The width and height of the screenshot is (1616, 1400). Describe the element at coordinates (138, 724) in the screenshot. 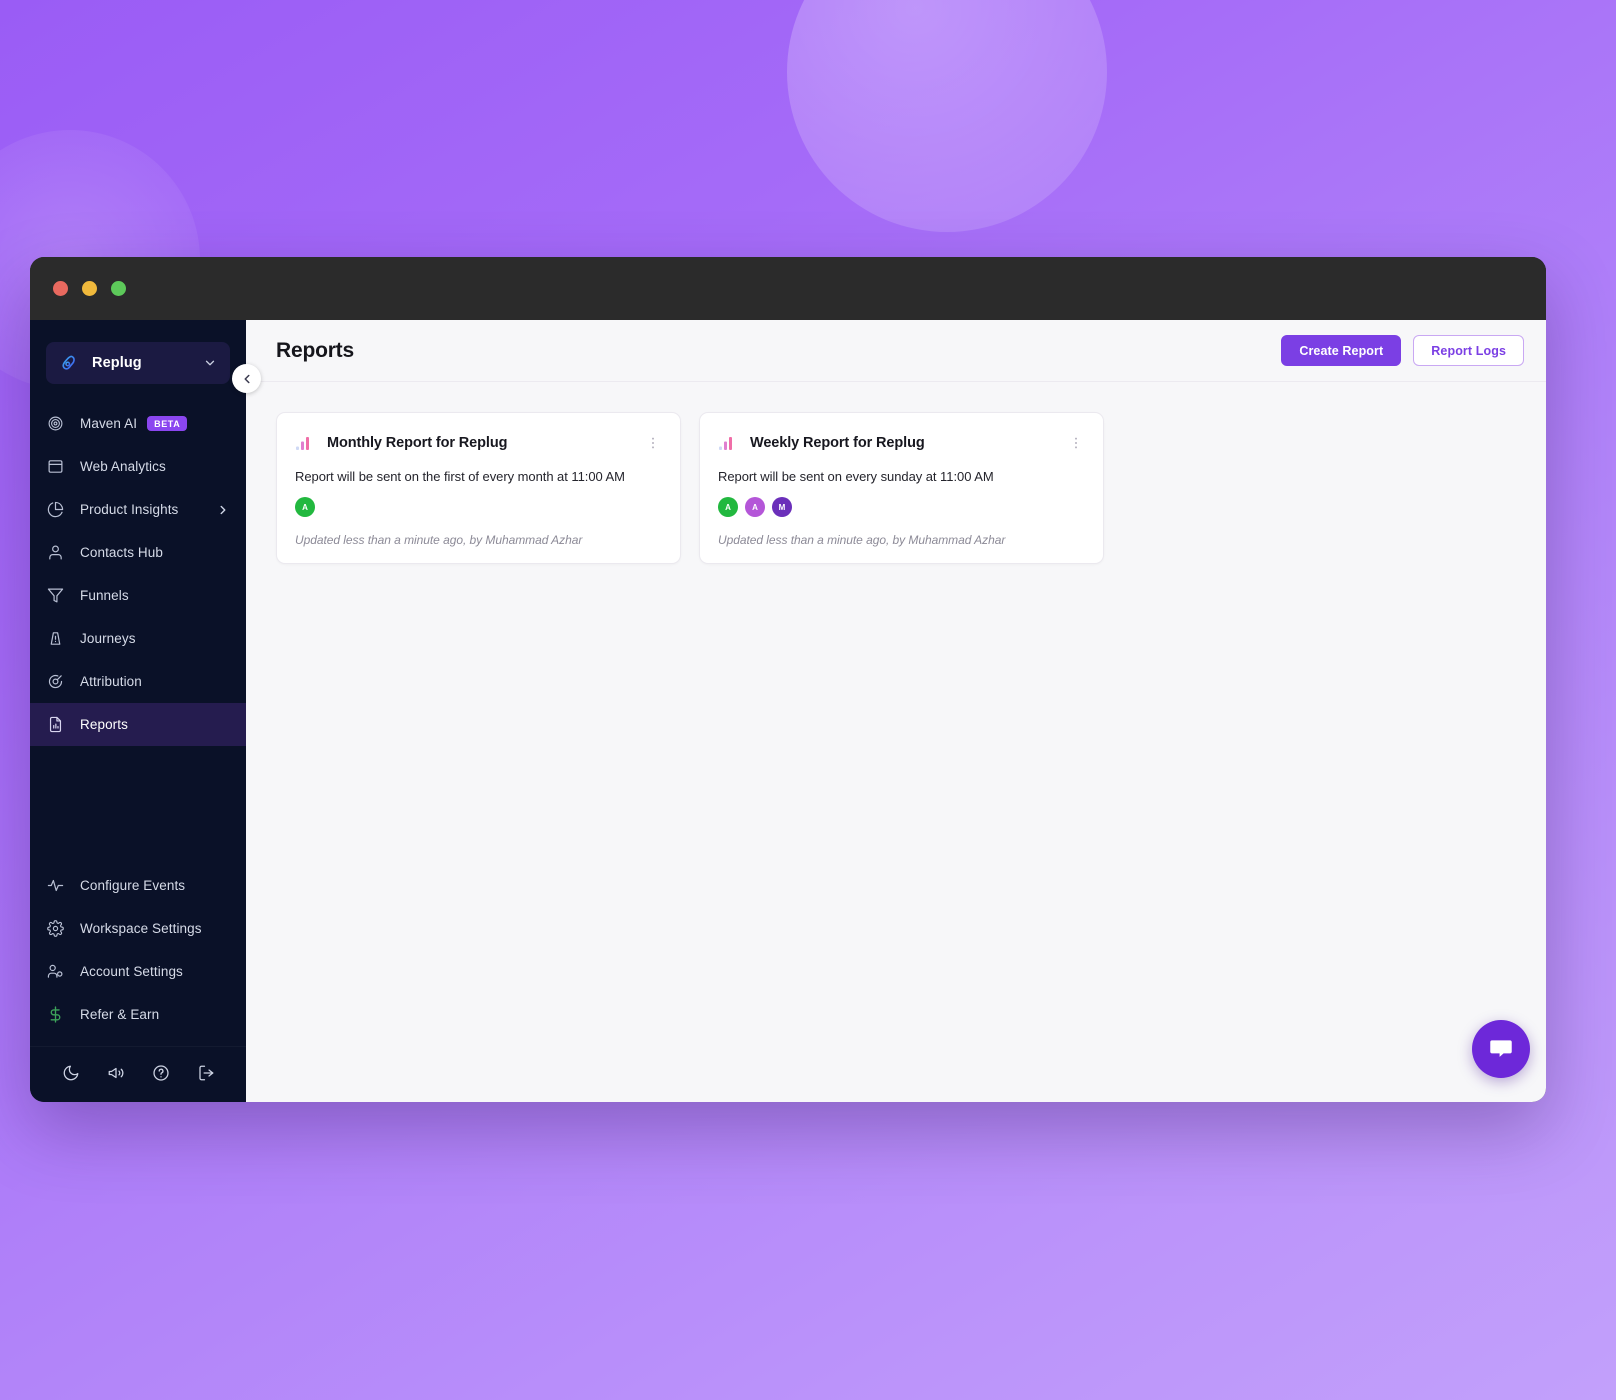

I see `sidebar-item-reports: Reports` at that location.